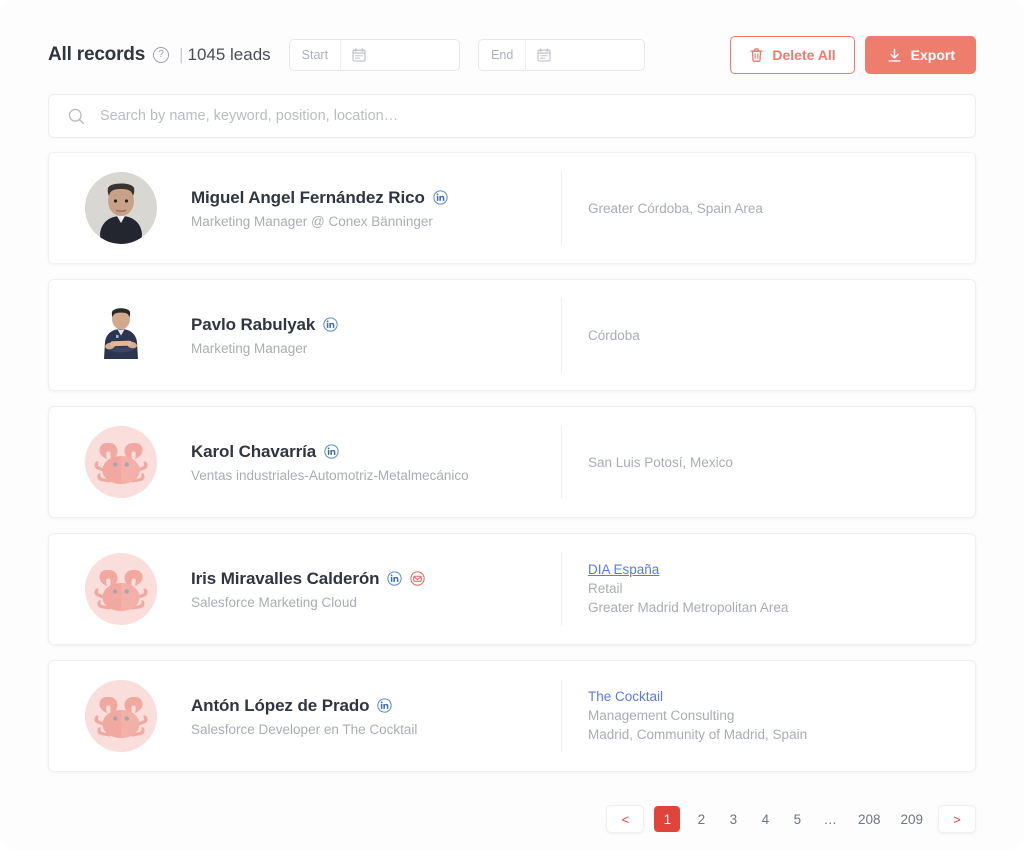 Image resolution: width=1024 pixels, height=850 pixels. What do you see at coordinates (585, 55) in the screenshot?
I see `end-date-input` at bounding box center [585, 55].